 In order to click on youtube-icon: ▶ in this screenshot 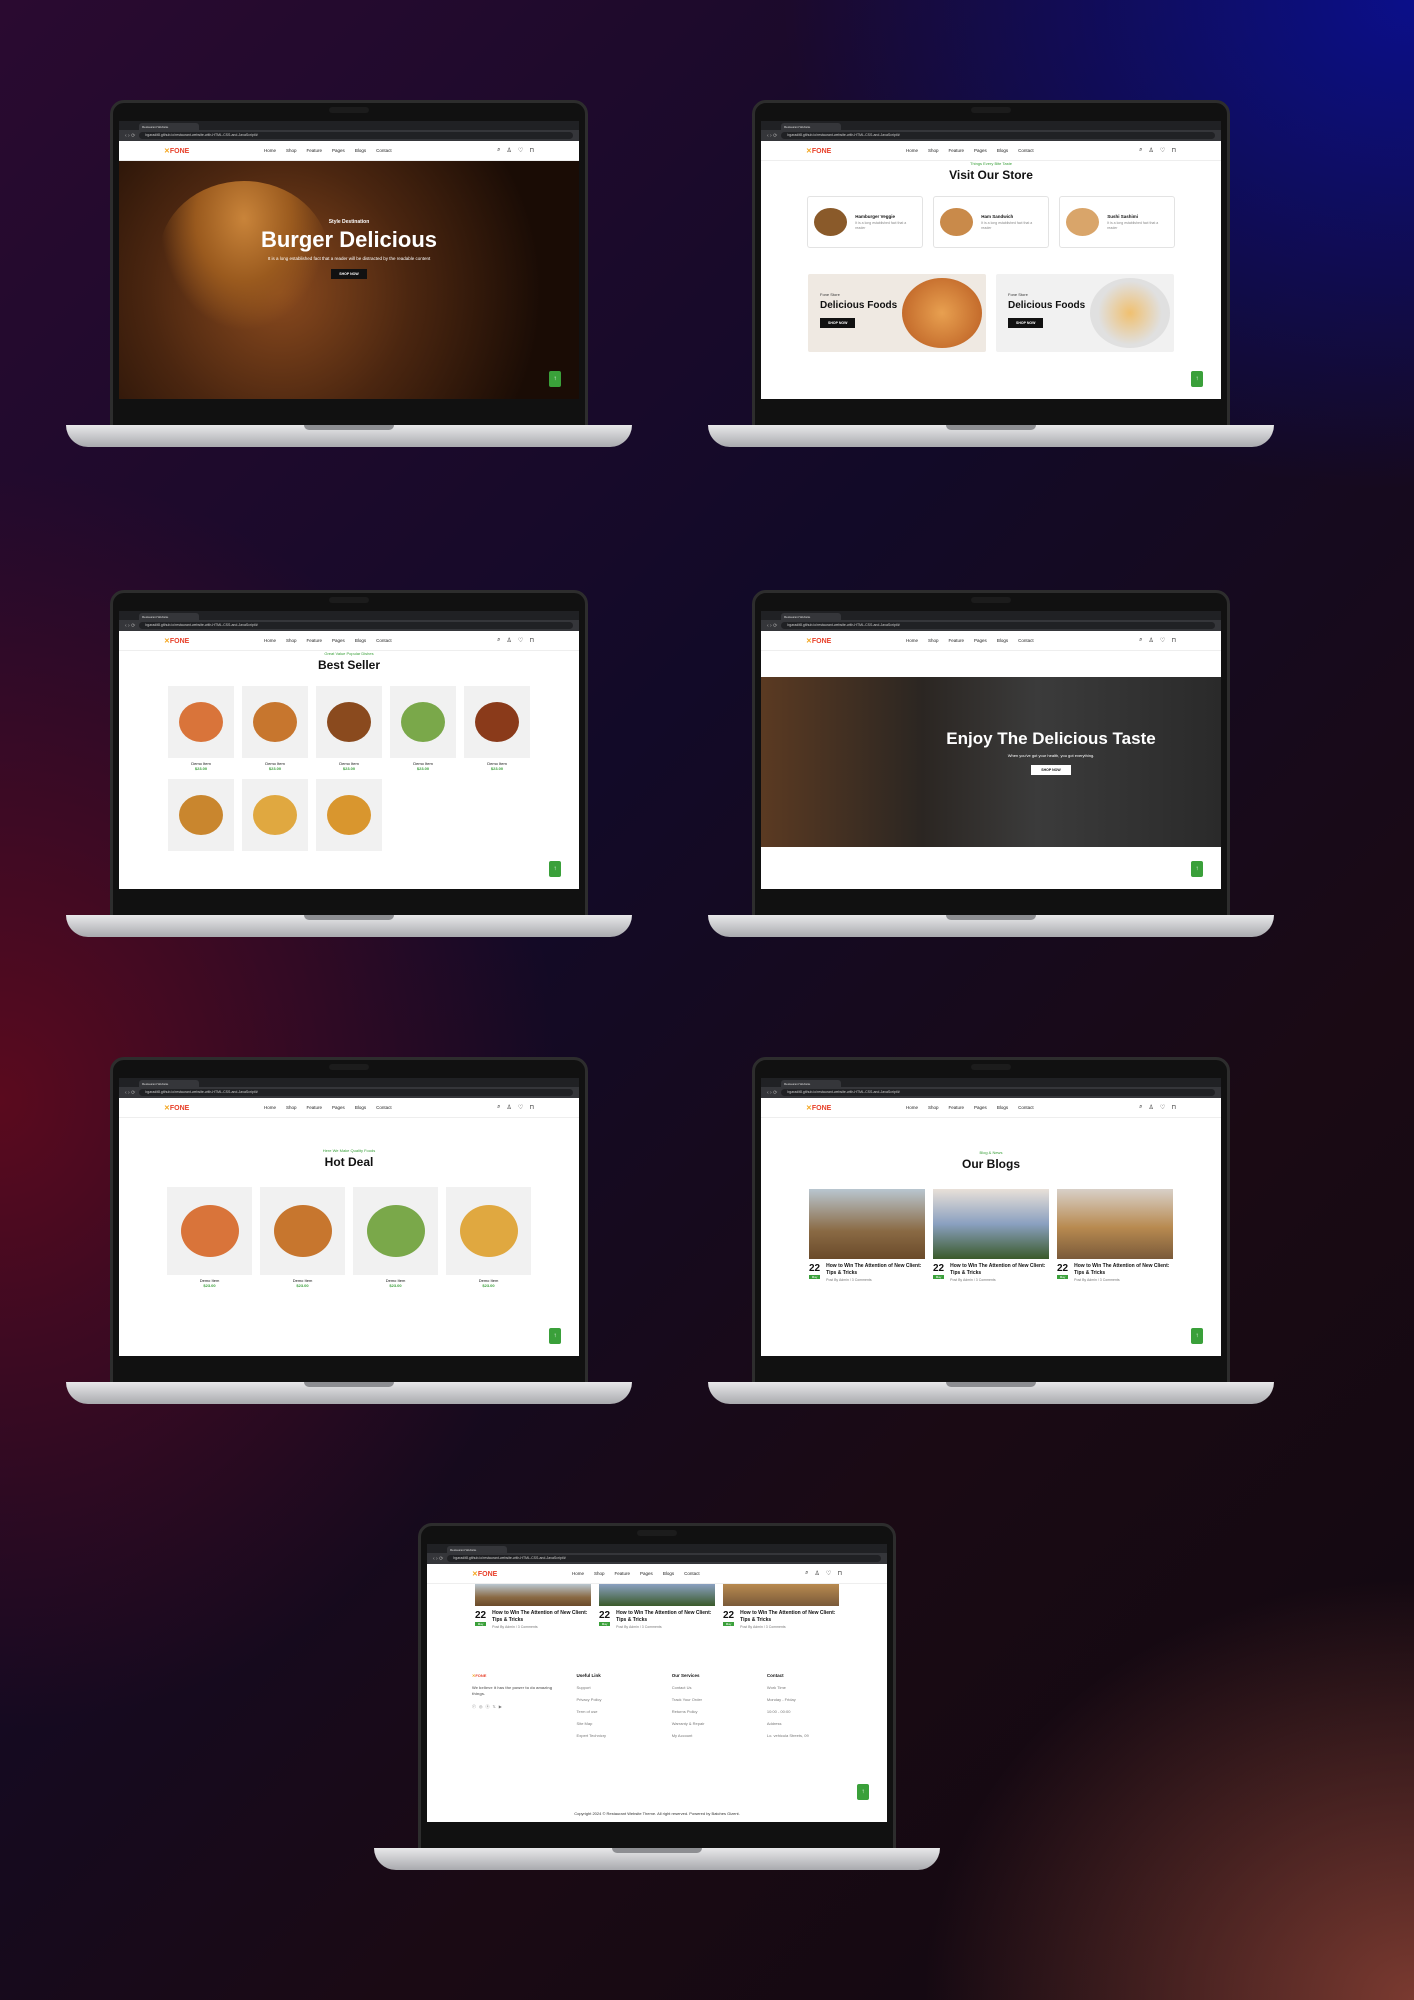, I will do `click(500, 1707)`.